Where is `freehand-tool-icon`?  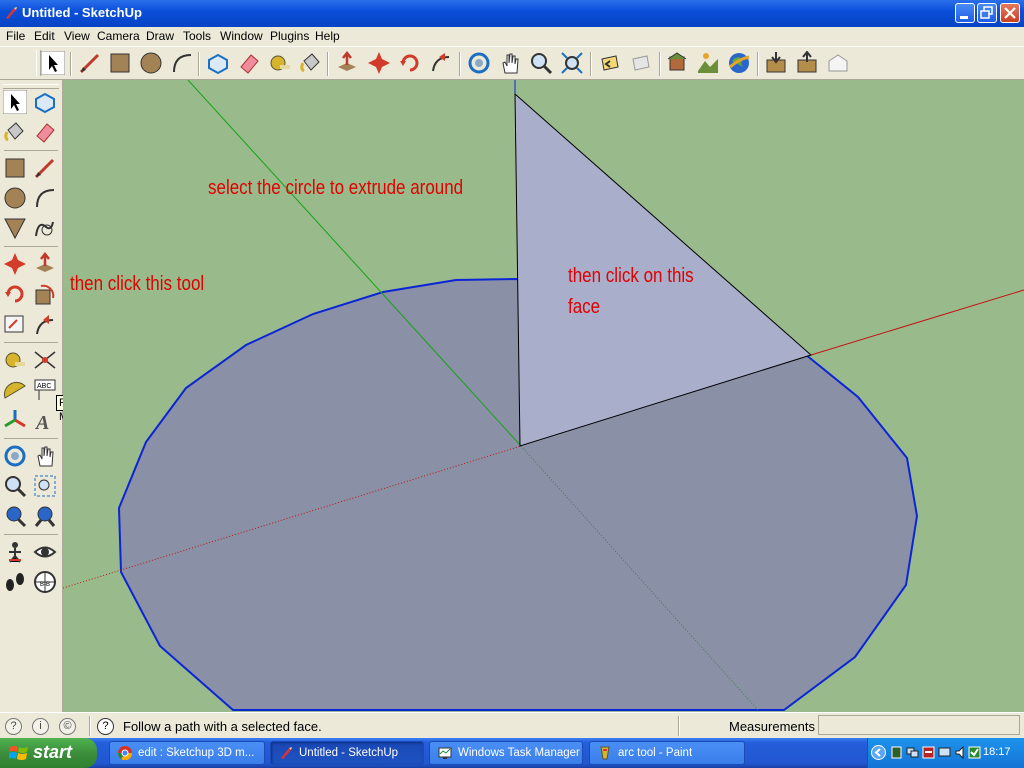 freehand-tool-icon is located at coordinates (45, 228).